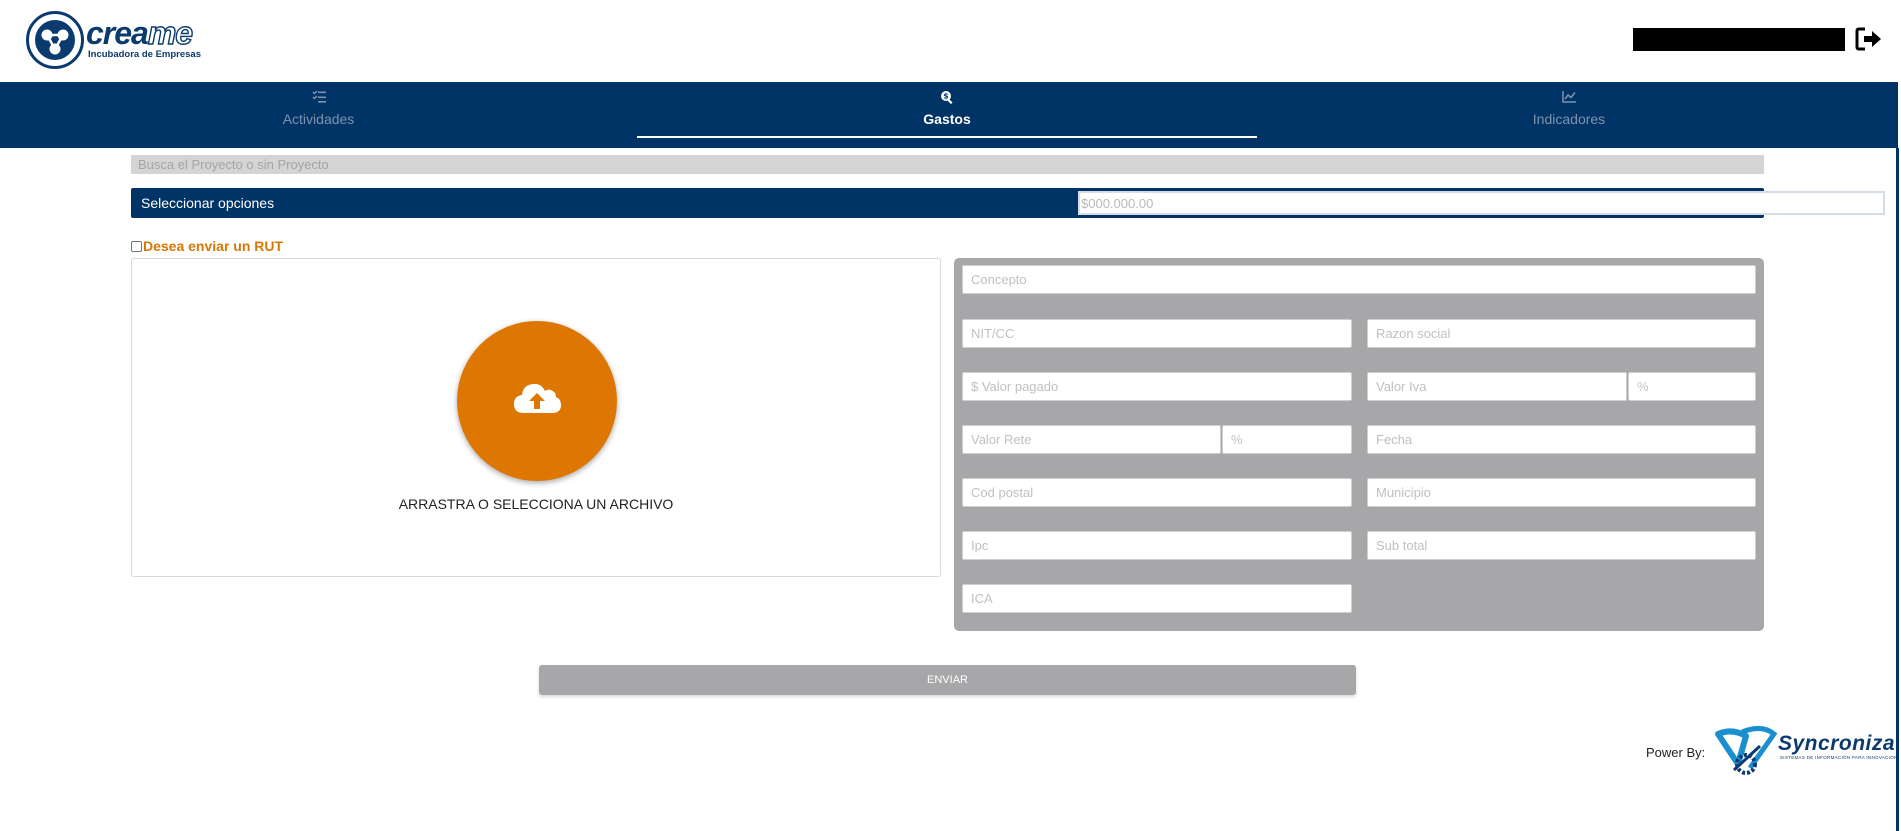 This screenshot has height=831, width=1901. What do you see at coordinates (1287, 439) in the screenshot?
I see `rete-percent-input` at bounding box center [1287, 439].